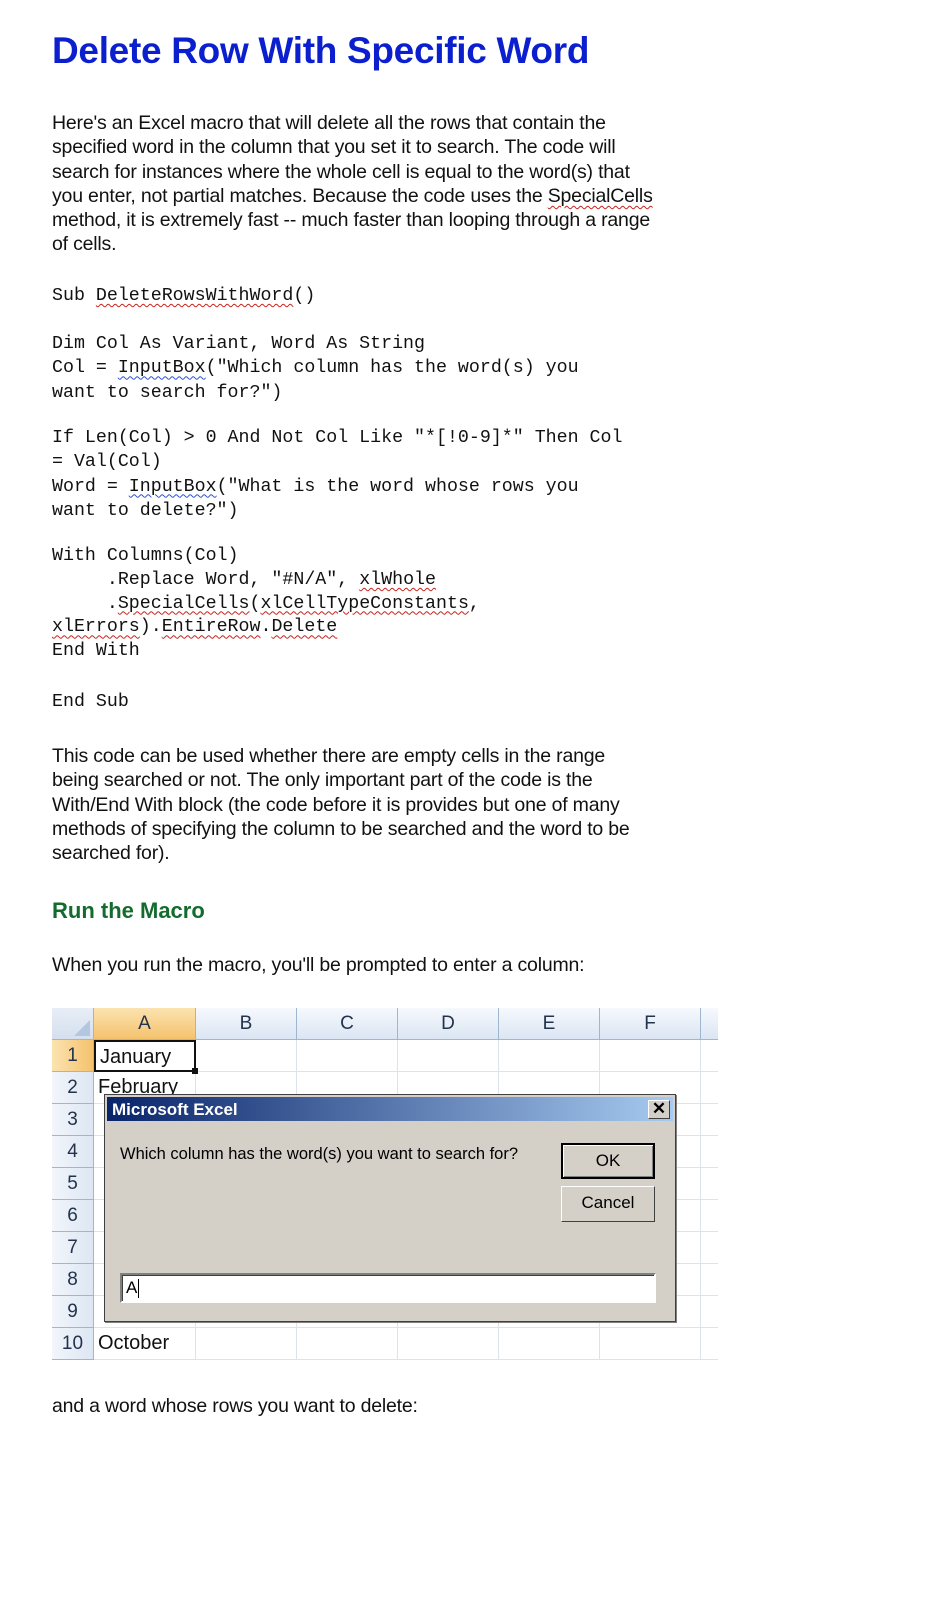  Describe the element at coordinates (73, 1312) in the screenshot. I see `row-header: 9` at that location.